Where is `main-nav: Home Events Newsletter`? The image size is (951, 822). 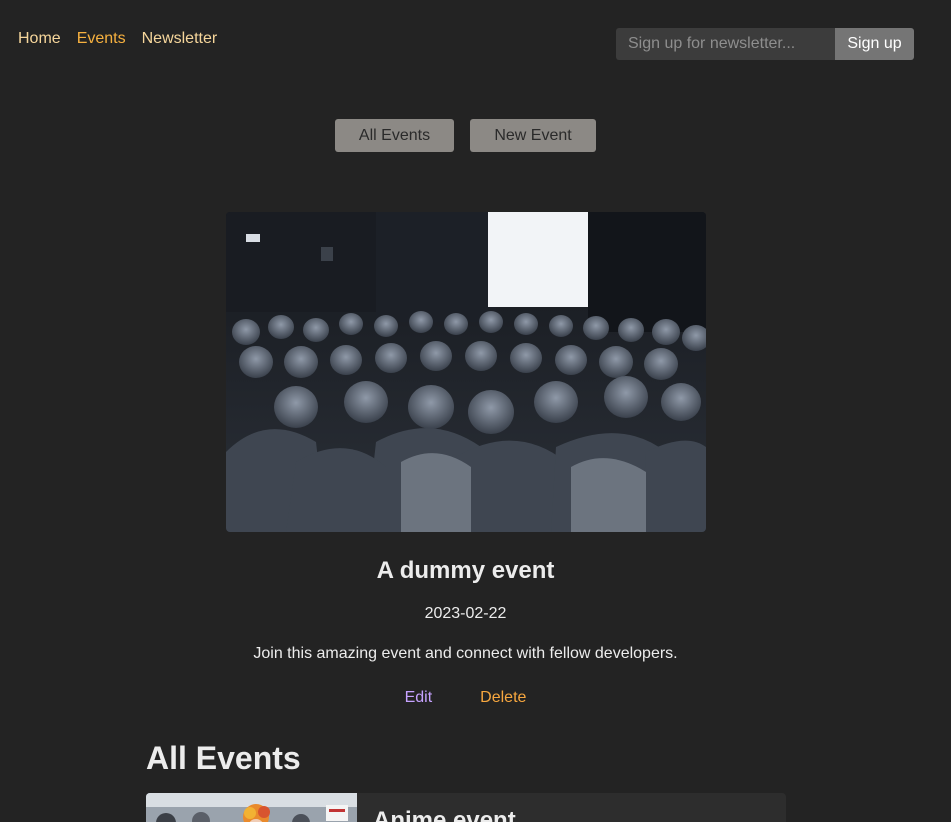
main-nav: Home Events Newsletter is located at coordinates (117, 39).